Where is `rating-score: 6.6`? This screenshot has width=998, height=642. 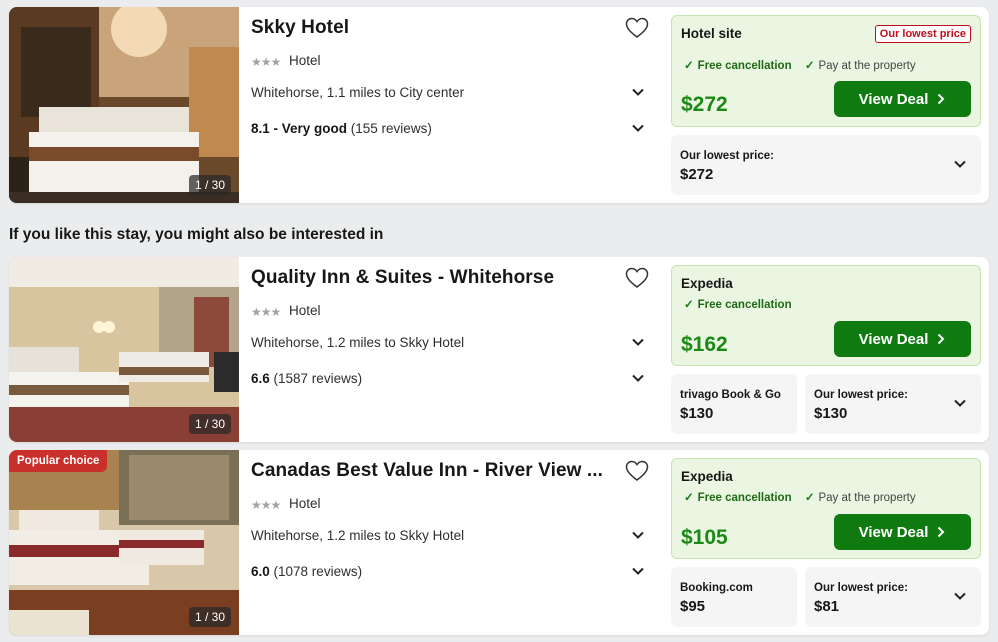
rating-score: 6.6 is located at coordinates (260, 378).